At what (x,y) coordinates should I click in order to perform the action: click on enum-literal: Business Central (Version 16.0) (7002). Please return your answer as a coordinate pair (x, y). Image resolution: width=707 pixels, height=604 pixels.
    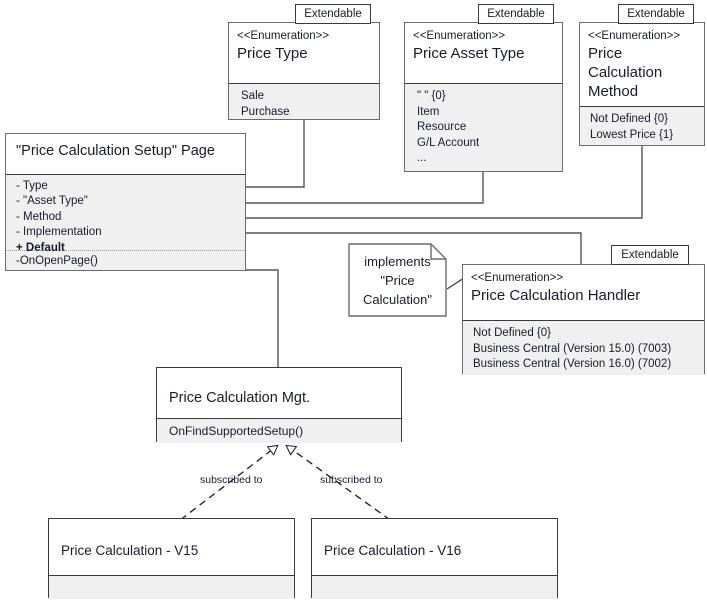
    Looking at the image, I should click on (572, 364).